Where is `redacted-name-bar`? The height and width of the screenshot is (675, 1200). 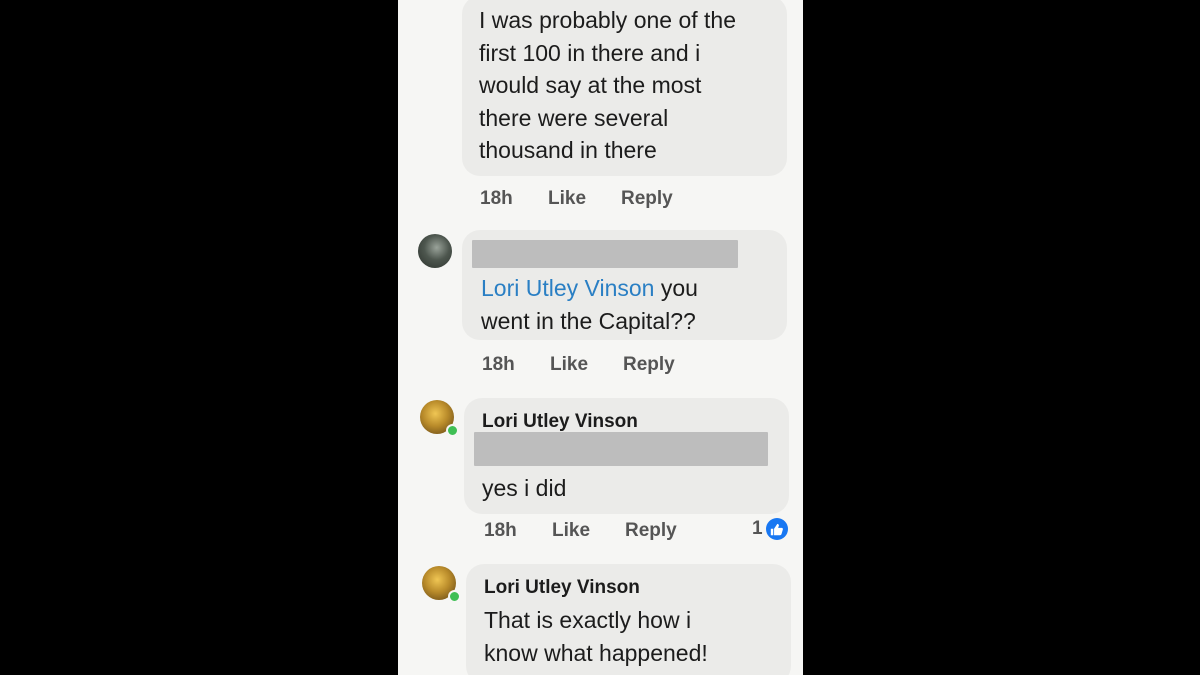
redacted-name-bar is located at coordinates (605, 254).